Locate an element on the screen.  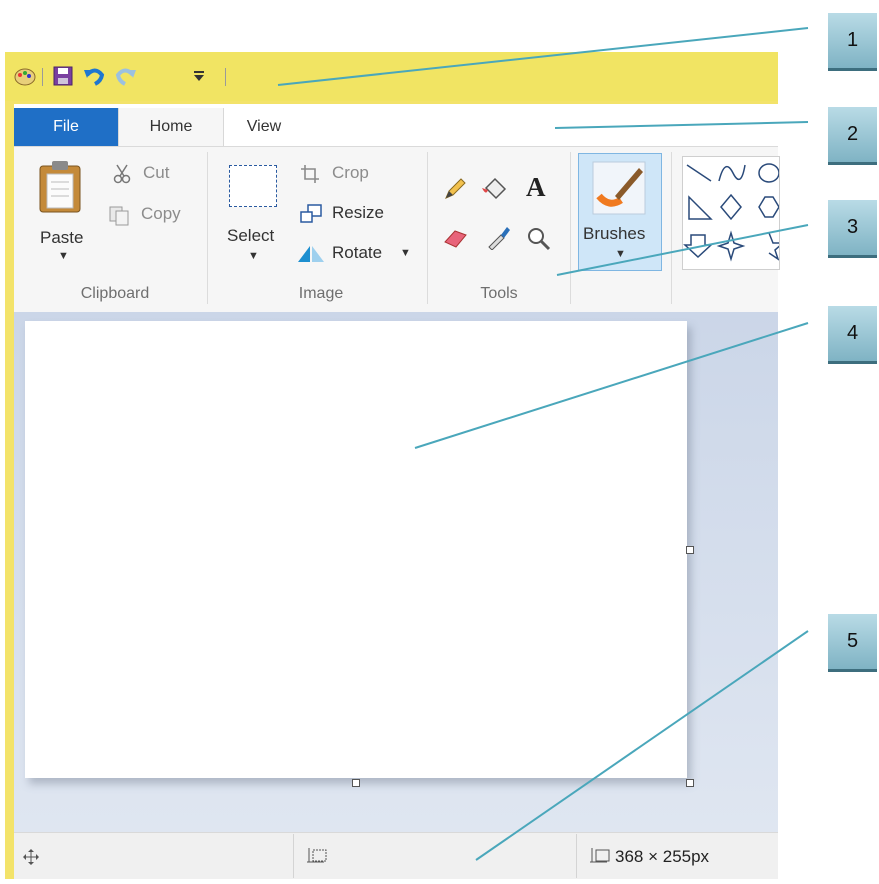
callout-3: 3 is located at coordinates (852, 229).